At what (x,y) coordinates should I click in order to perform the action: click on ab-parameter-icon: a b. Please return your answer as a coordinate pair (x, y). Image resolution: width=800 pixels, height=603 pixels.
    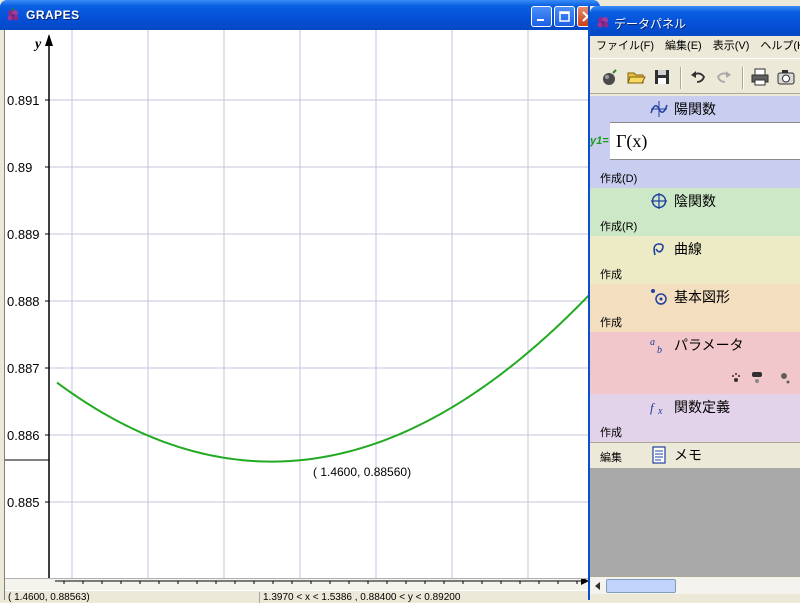
    Looking at the image, I should click on (656, 345).